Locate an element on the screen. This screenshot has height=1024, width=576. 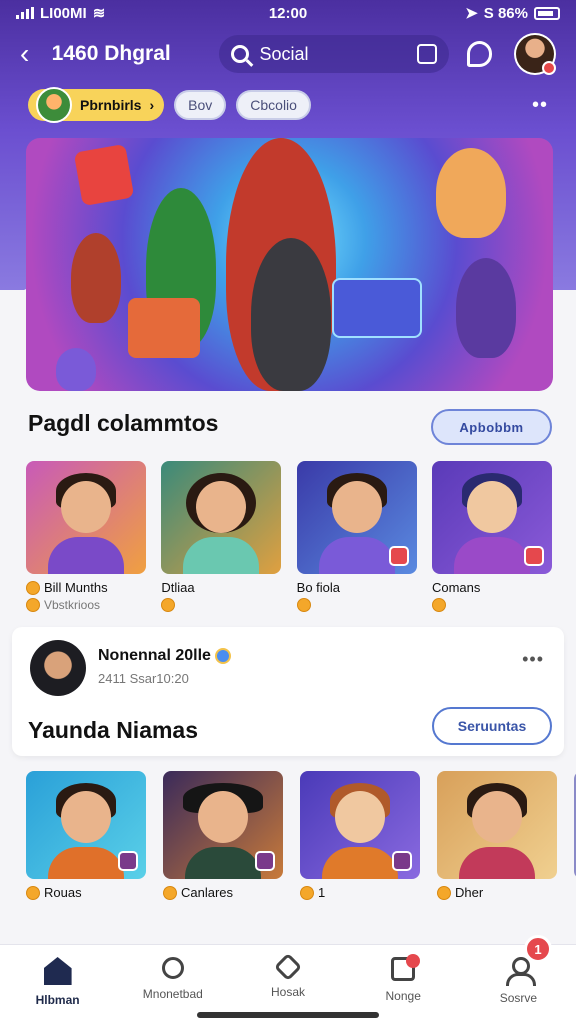
back-arrow-icon: ‹ is located at coordinates (33, 54).